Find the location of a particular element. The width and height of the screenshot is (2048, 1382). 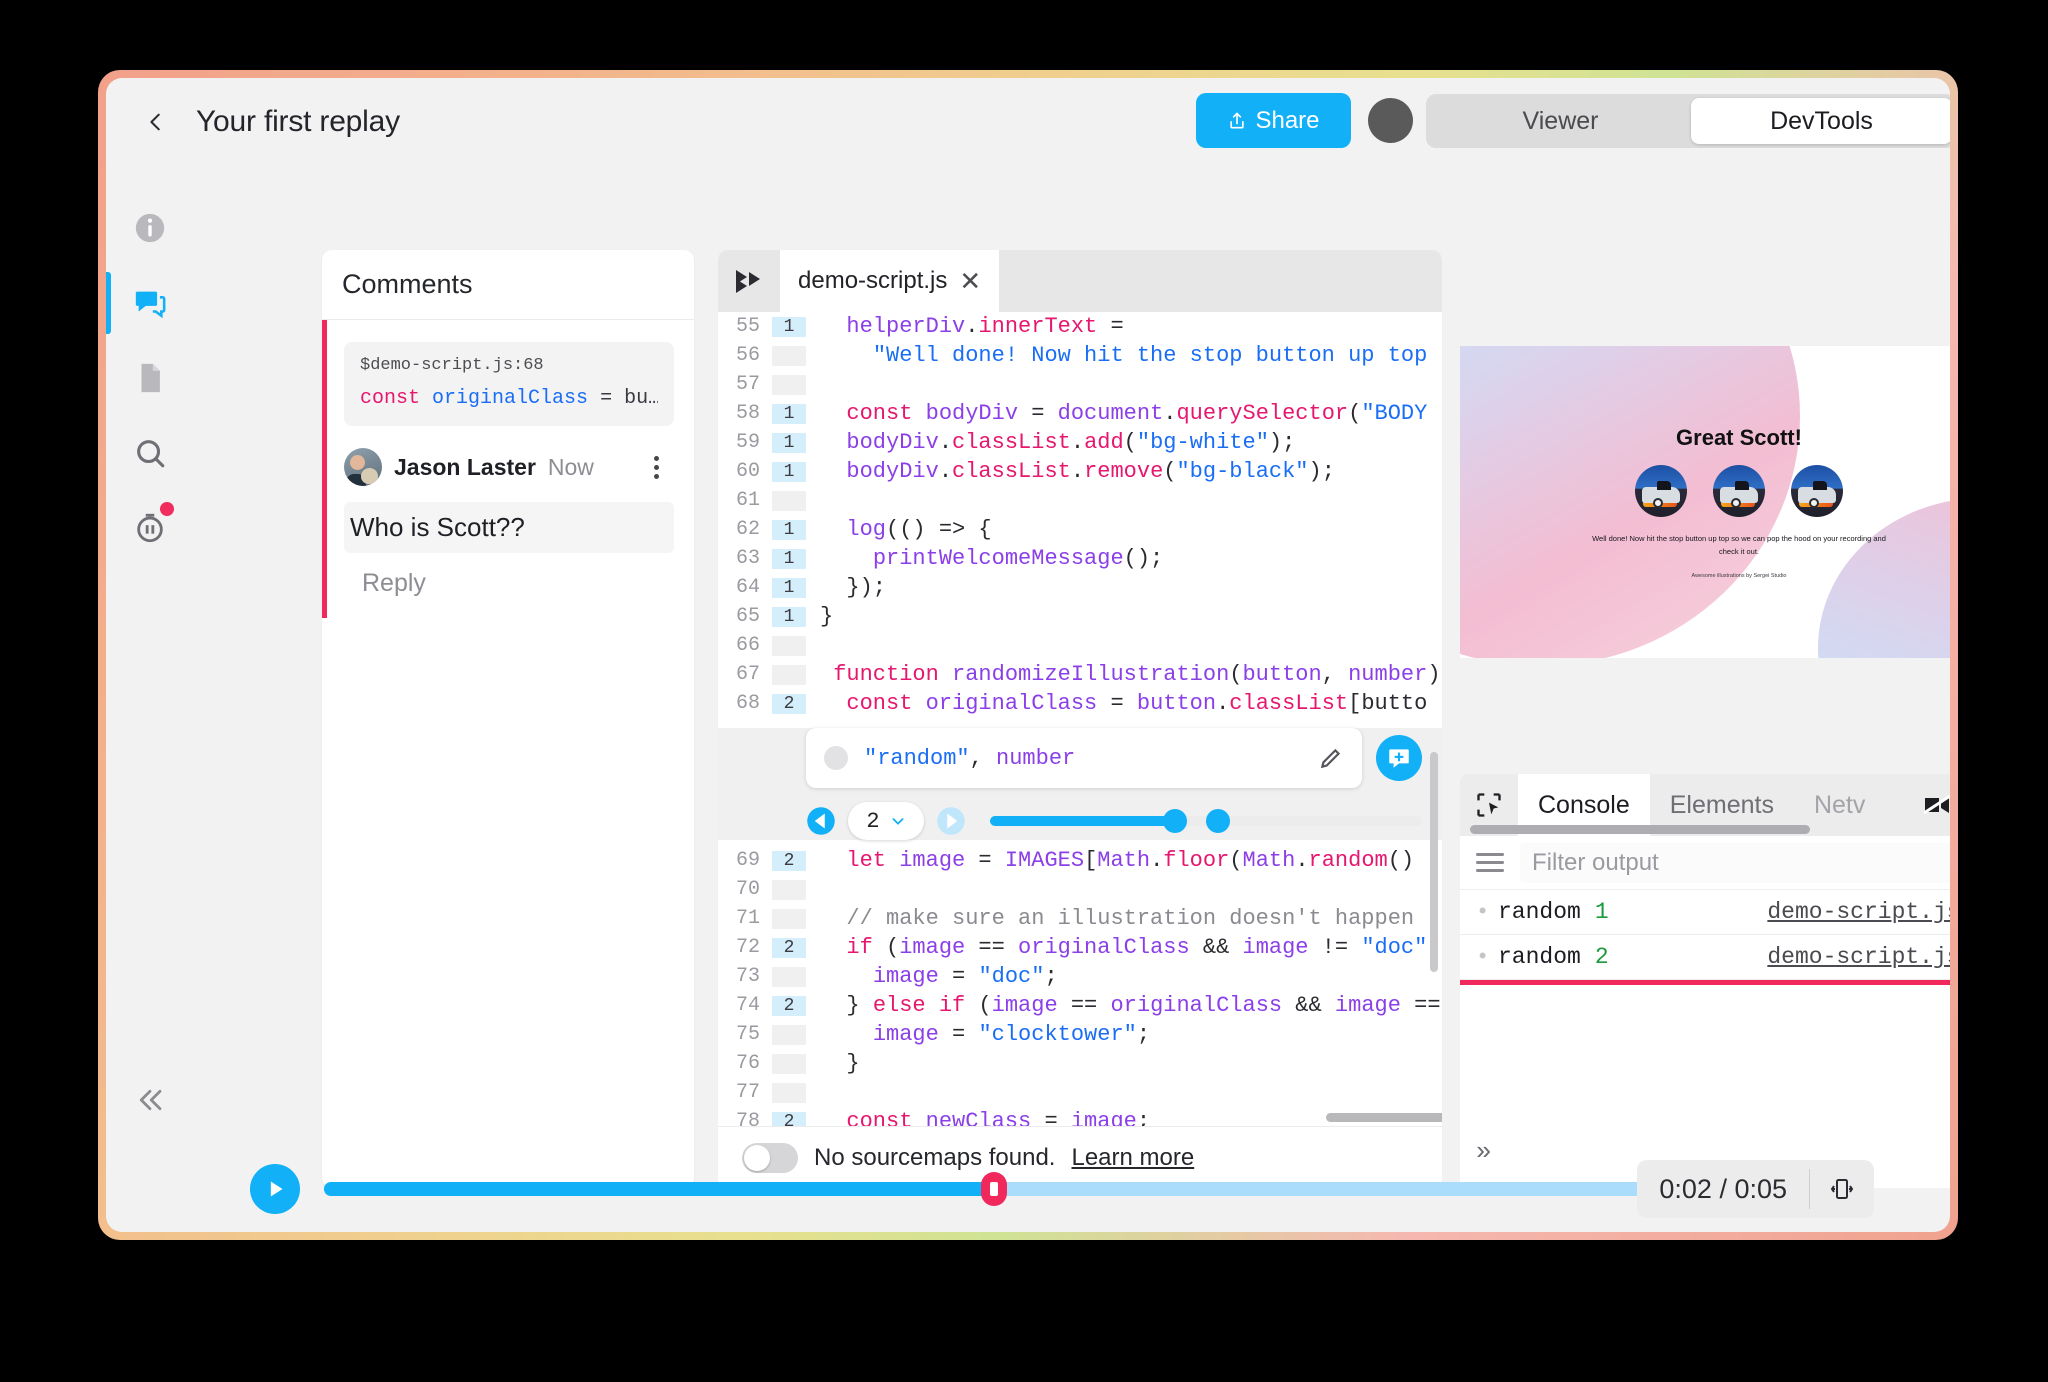

code-line: 64 1 }); is located at coordinates (1080, 587).